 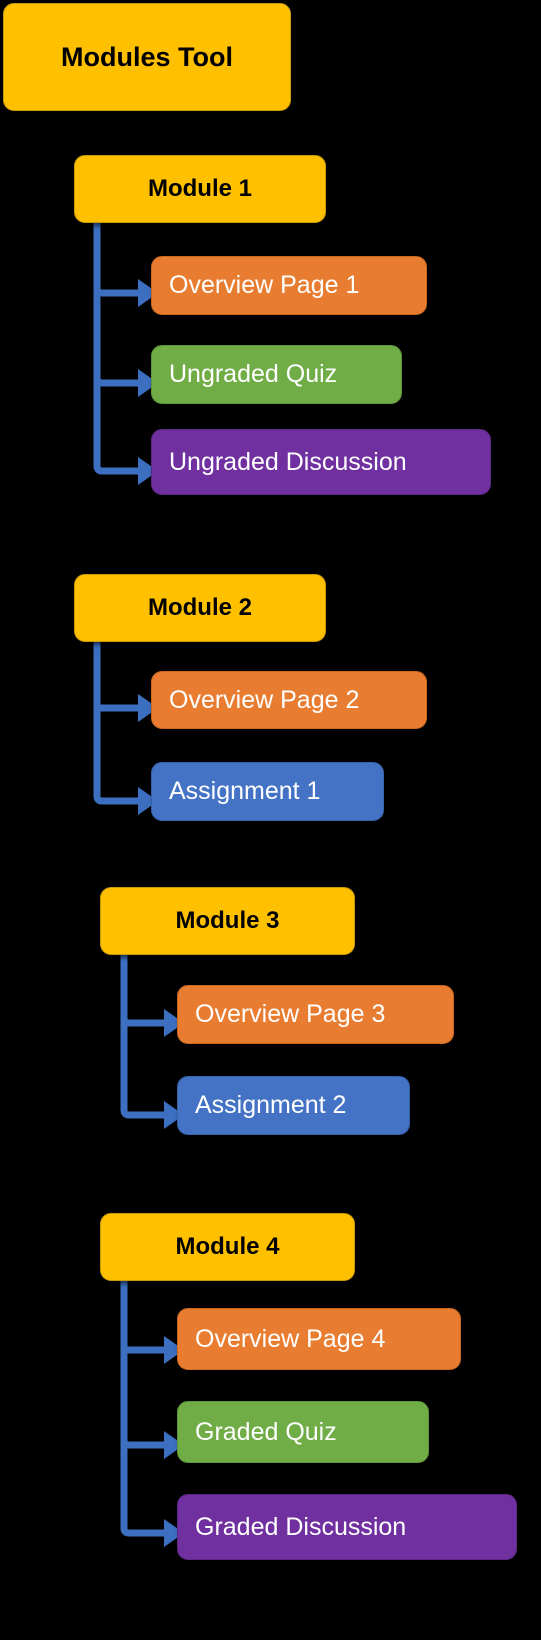 I want to click on node-label: Module 3, so click(x=227, y=921).